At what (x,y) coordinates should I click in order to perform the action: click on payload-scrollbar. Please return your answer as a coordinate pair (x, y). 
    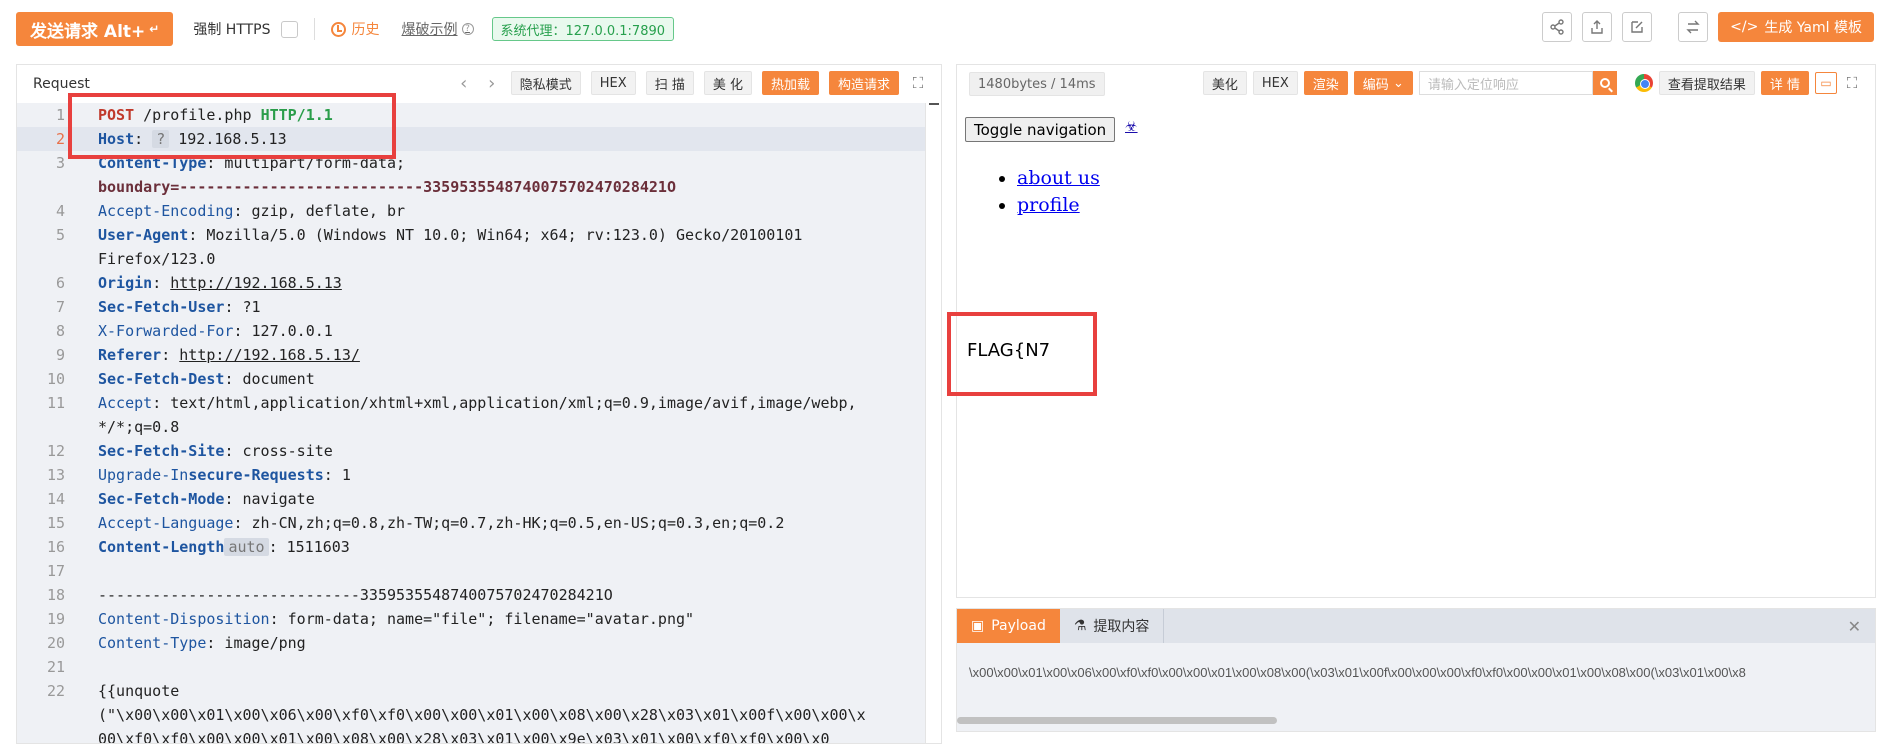
    Looking at the image, I should click on (1416, 721).